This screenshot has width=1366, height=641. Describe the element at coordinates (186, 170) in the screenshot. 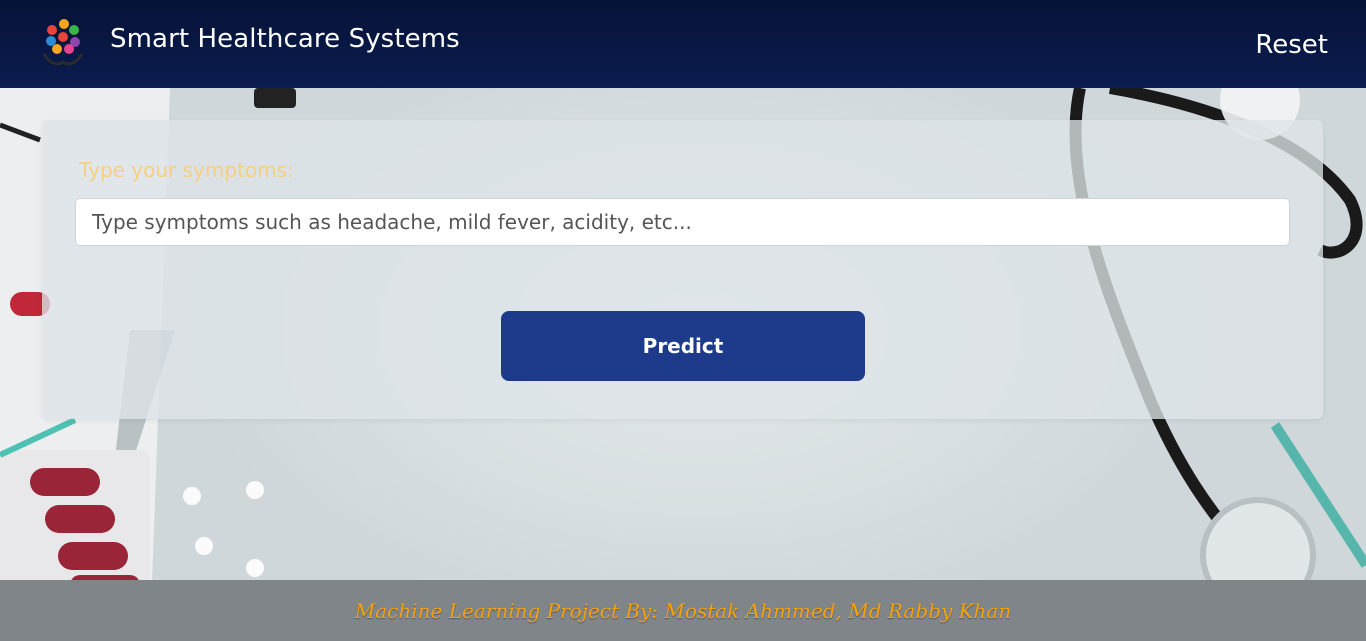

I see `symptom-label: Type your symptoms:` at that location.